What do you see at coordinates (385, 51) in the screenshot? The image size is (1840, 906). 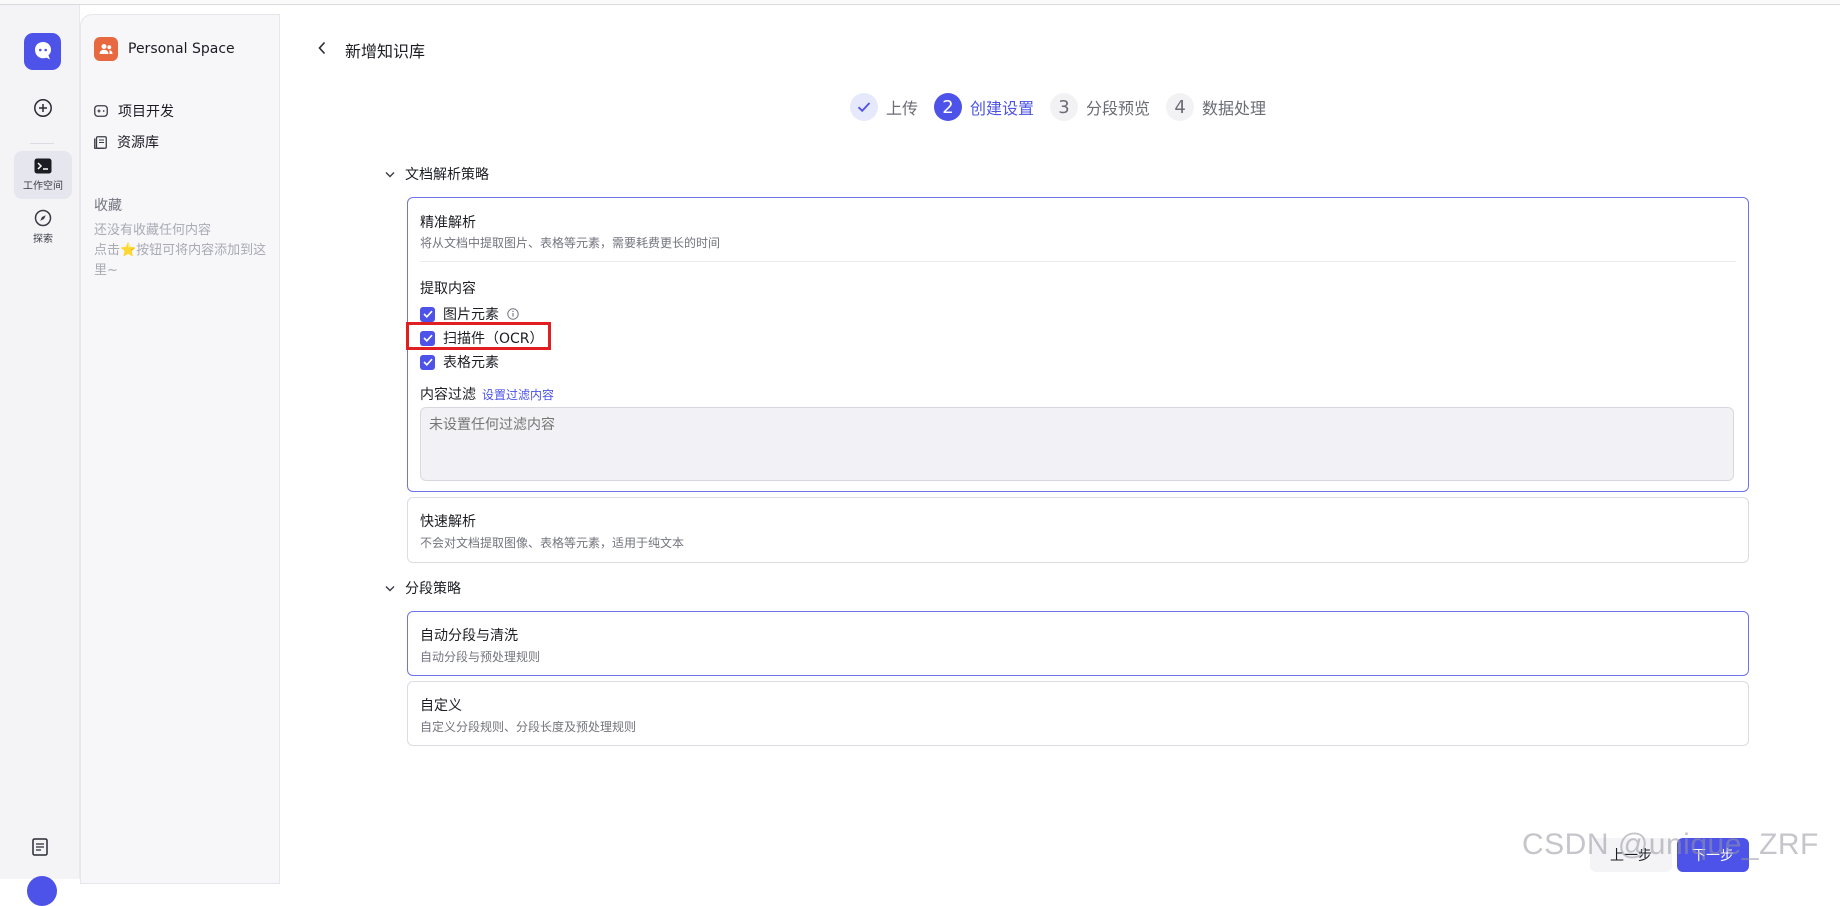 I see `page-title: 新增知识库` at bounding box center [385, 51].